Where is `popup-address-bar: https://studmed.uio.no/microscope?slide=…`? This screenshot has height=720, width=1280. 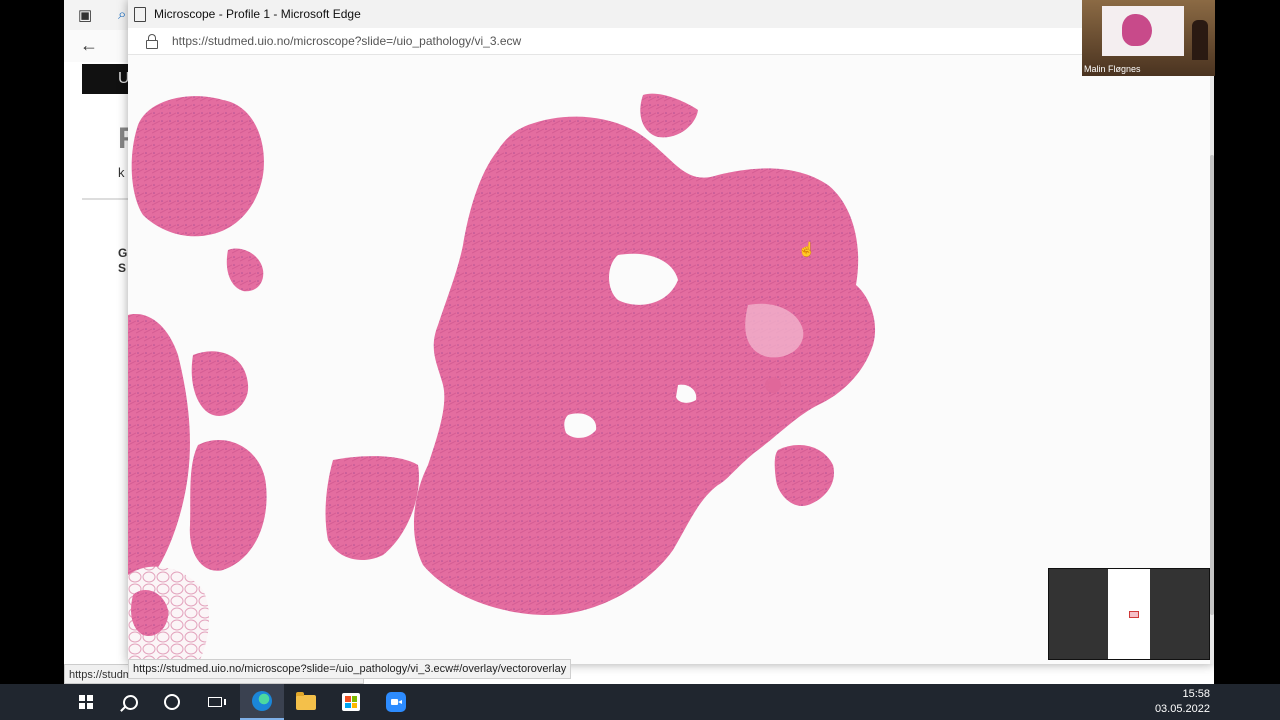 popup-address-bar: https://studmed.uio.no/microscope?slide=… is located at coordinates (671, 41).